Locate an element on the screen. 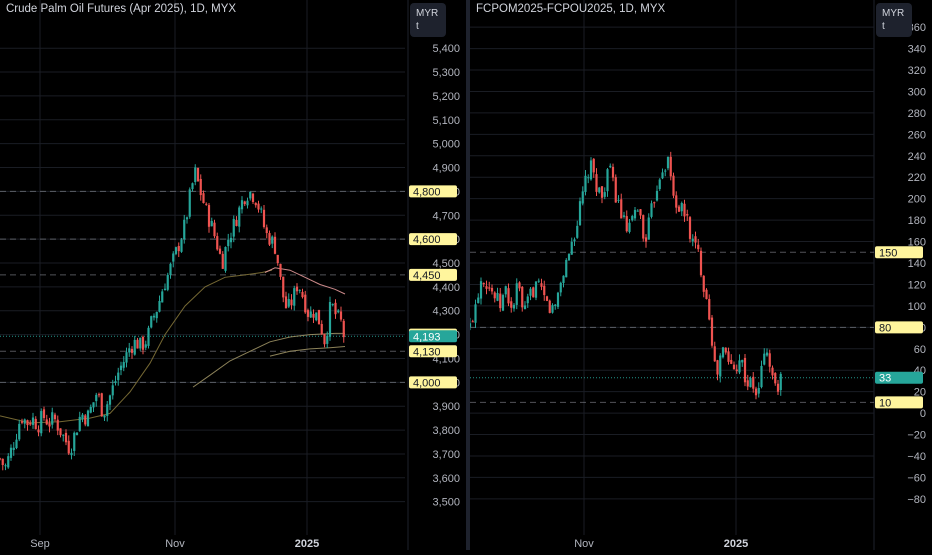 This screenshot has height=555, width=932. y-tick-label: 5,100 is located at coordinates (446, 121).